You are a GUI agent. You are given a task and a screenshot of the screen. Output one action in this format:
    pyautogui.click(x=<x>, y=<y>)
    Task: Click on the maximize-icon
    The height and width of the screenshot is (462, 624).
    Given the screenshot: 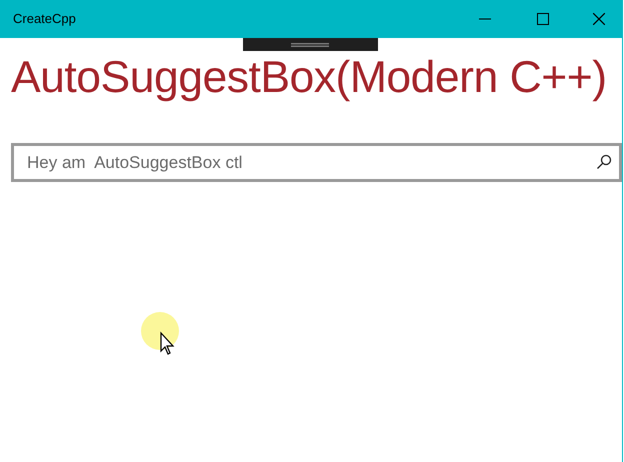 What is the action you would take?
    pyautogui.click(x=543, y=19)
    